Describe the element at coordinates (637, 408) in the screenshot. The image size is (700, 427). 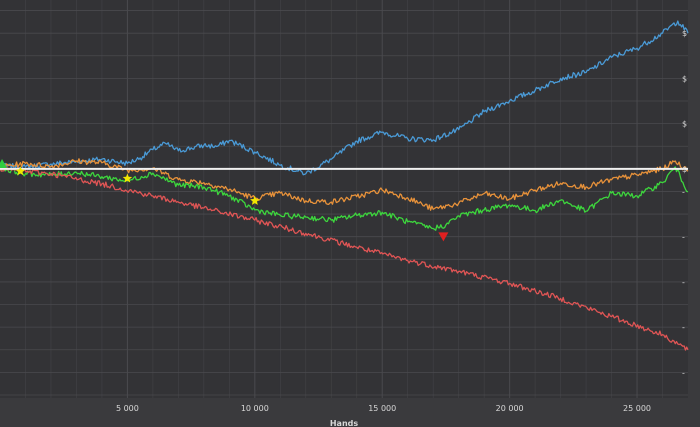
I see `x-tick-label: 25 000` at that location.